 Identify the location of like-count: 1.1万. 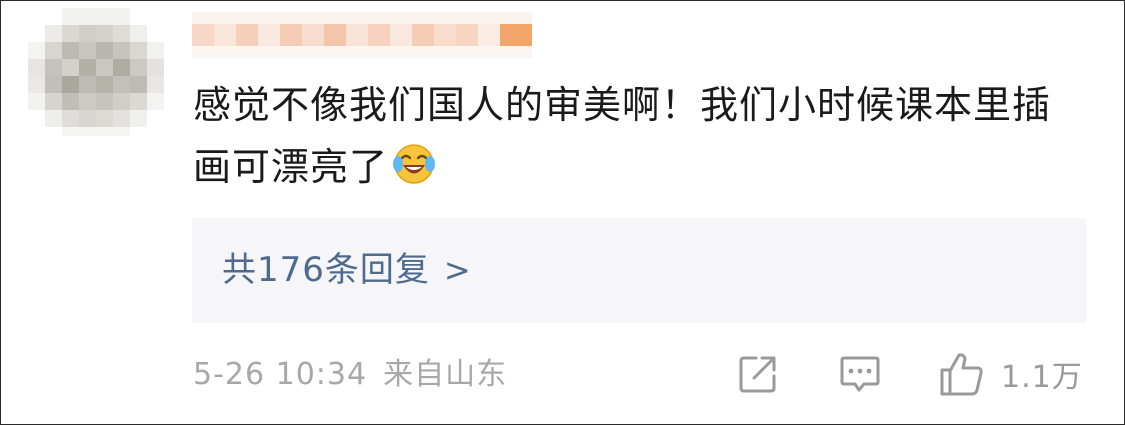
(1042, 377).